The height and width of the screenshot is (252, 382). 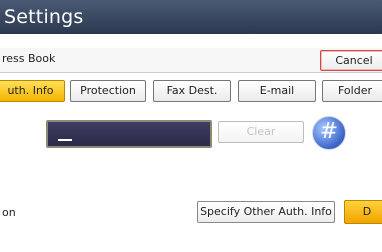 What do you see at coordinates (363, 212) in the screenshot?
I see `orange-option-button: D` at bounding box center [363, 212].